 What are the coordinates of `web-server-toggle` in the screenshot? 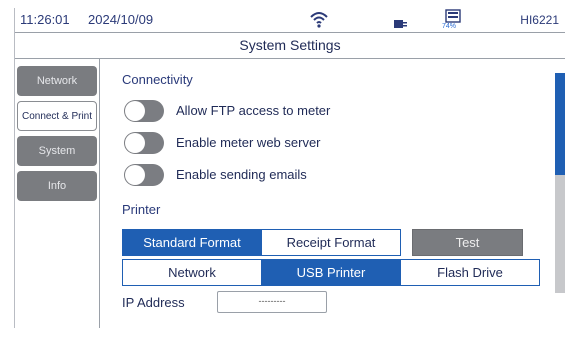 It's located at (144, 143).